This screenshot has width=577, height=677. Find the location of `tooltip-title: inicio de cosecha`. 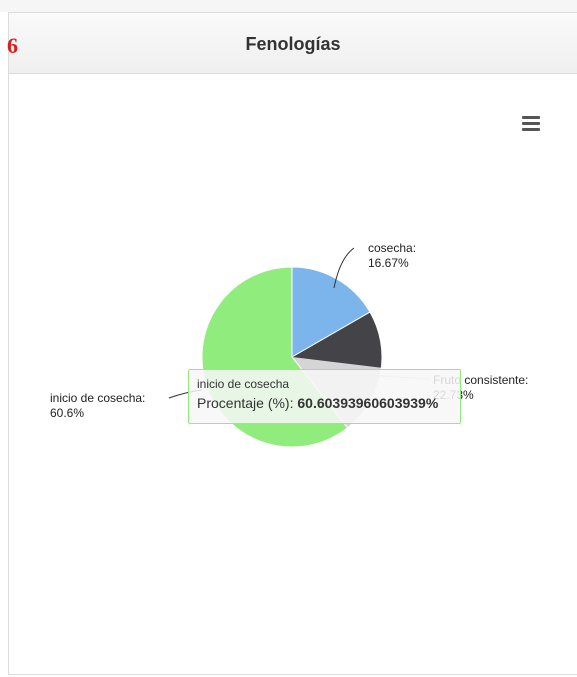

tooltip-title: inicio de cosecha is located at coordinates (243, 384).